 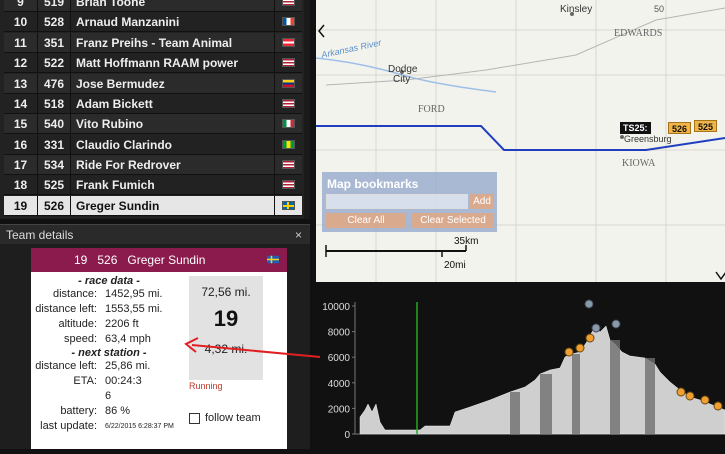 I want to click on leaderboard-row: 12 522 Matt Hoffmann RAAM power, so click(x=153, y=63).